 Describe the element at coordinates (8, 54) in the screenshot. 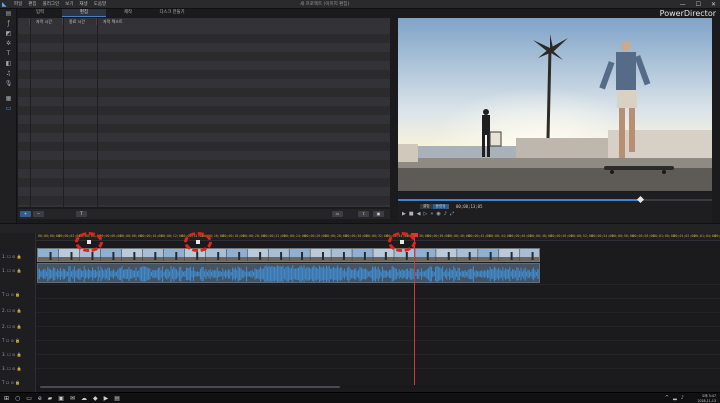

I see `title-room-icon: T` at that location.